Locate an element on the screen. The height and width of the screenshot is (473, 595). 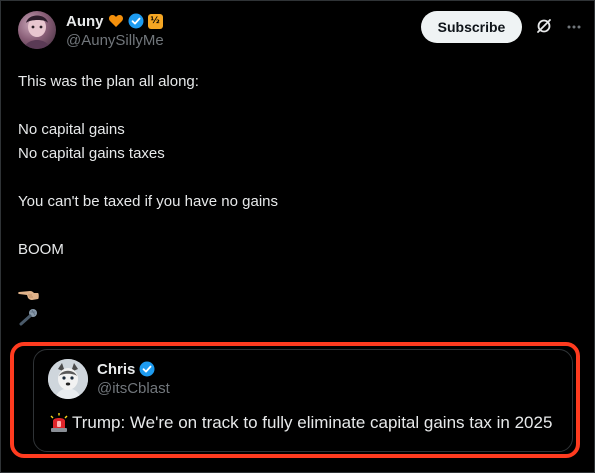
post-text-line: No capital gains is located at coordinates (71, 129).